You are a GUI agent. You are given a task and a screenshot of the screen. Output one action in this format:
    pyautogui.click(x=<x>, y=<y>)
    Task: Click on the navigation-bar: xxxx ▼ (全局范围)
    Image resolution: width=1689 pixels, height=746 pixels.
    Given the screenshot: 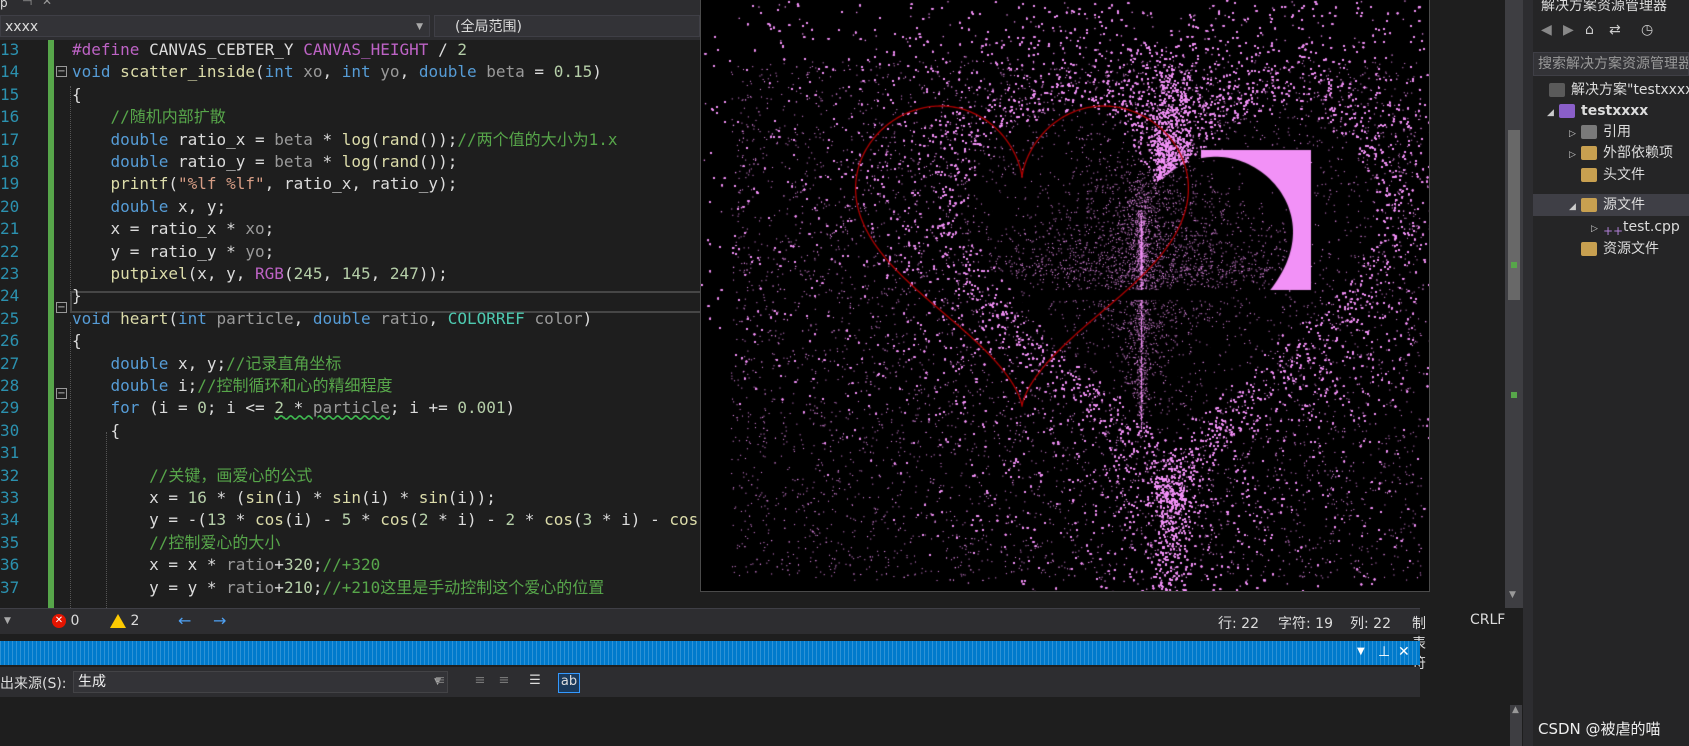 What is the action you would take?
    pyautogui.click(x=350, y=26)
    